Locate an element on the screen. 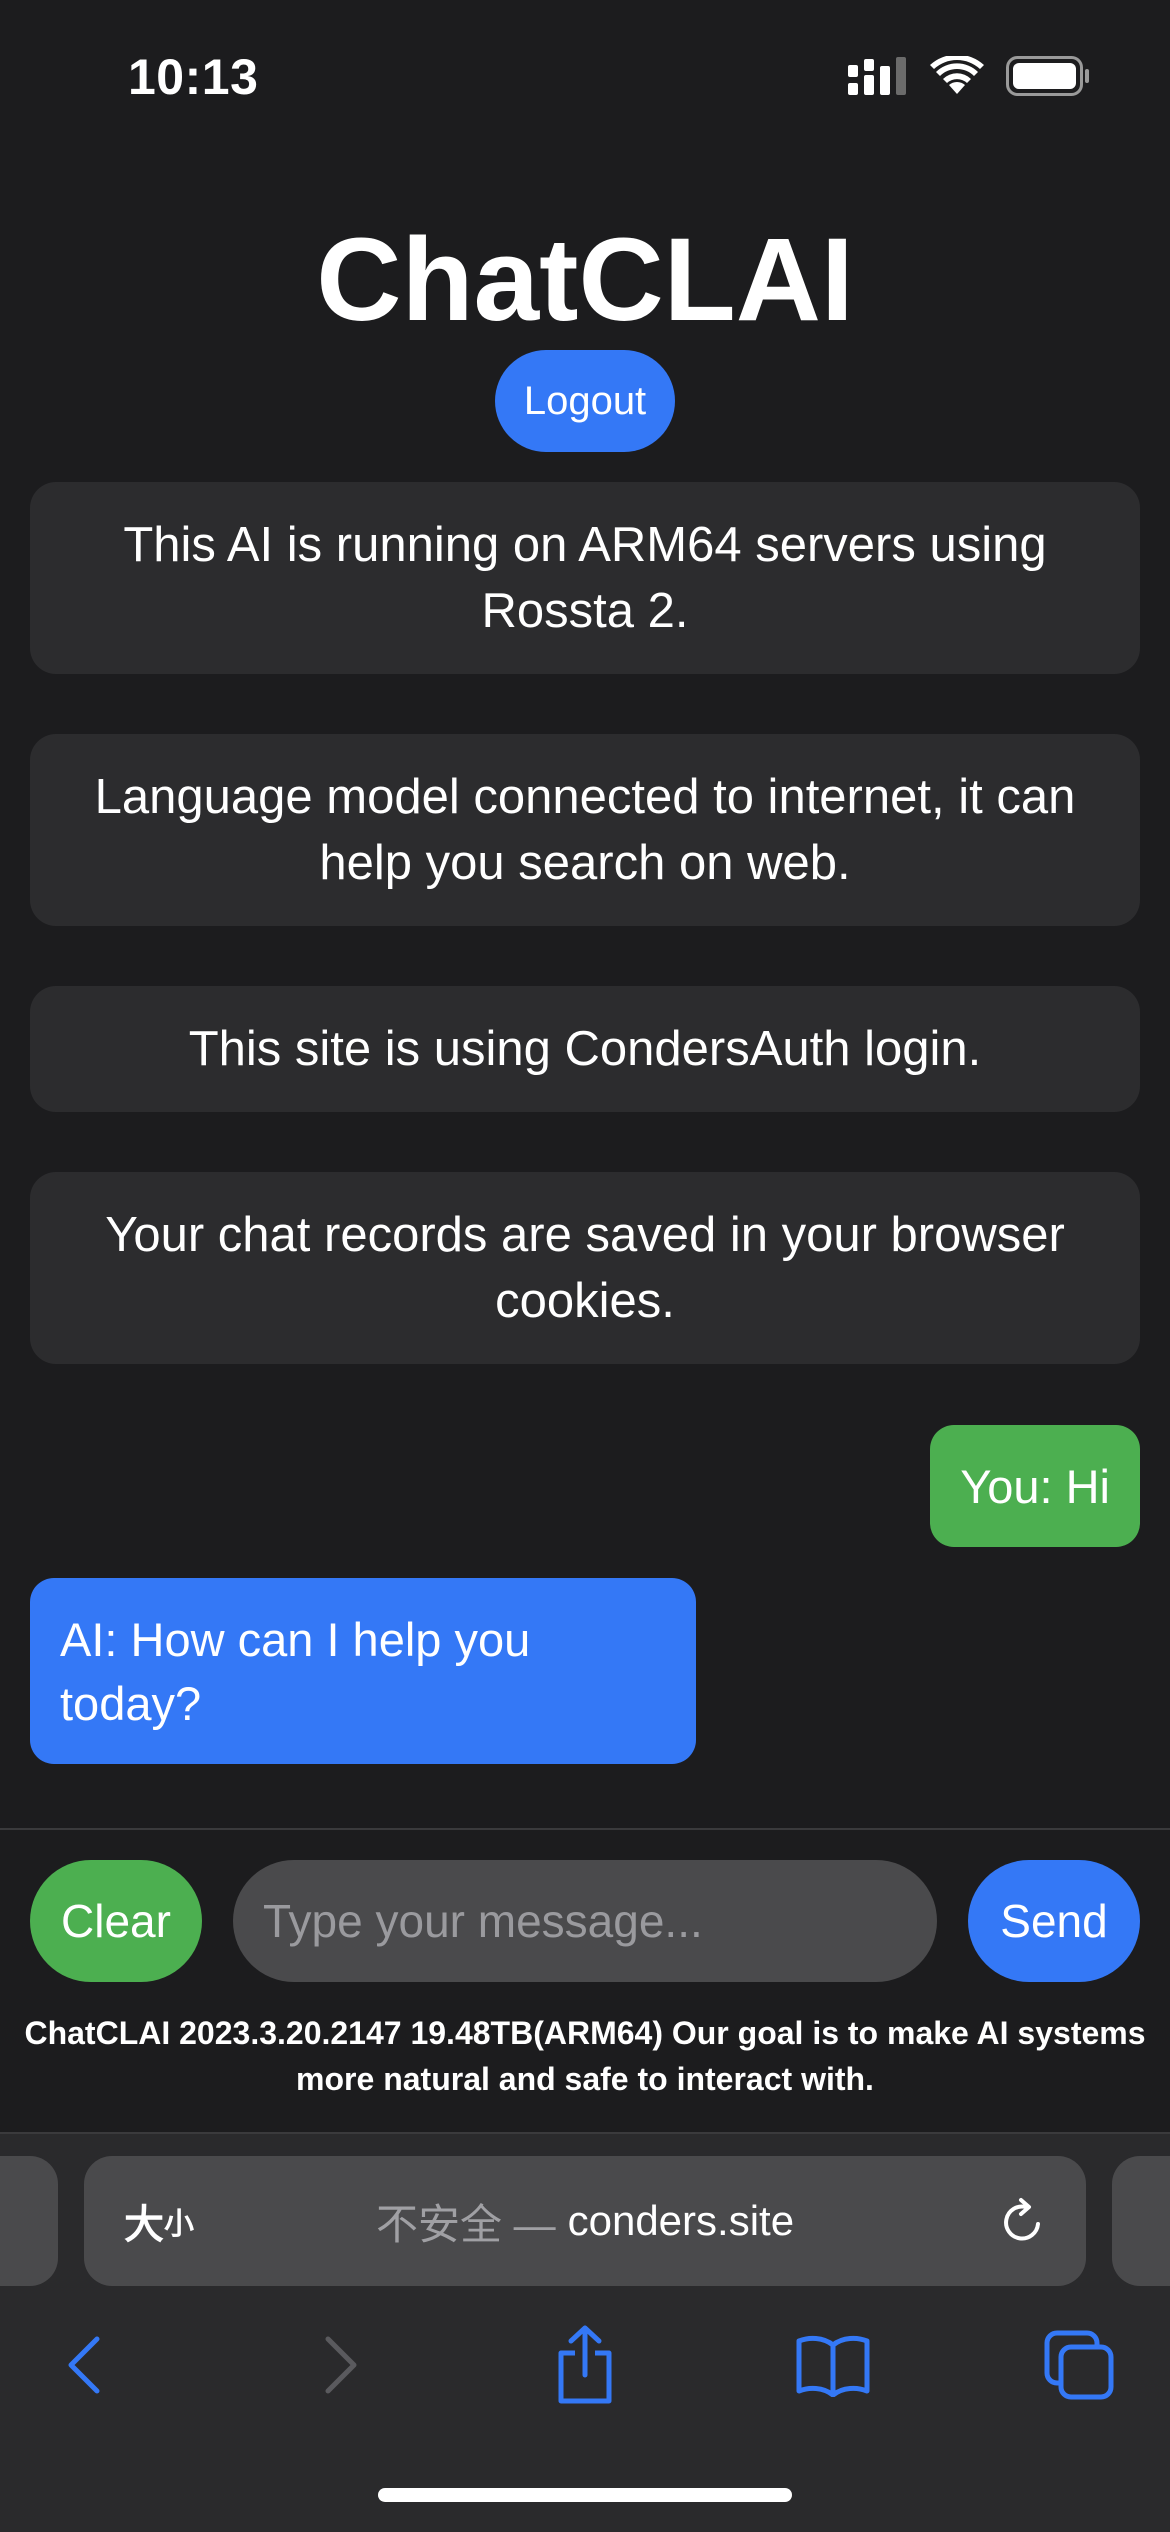  forward-icon is located at coordinates (341, 2365).